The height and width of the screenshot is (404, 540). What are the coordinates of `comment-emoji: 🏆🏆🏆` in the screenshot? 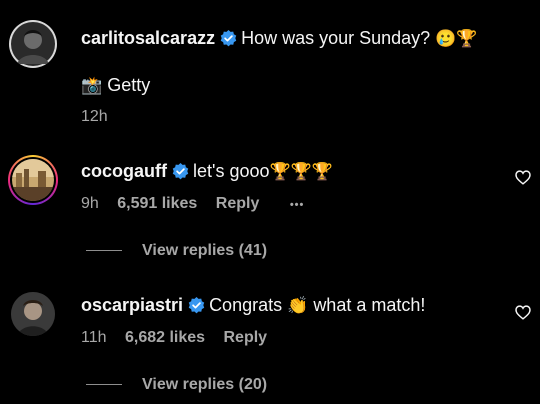 It's located at (301, 172).